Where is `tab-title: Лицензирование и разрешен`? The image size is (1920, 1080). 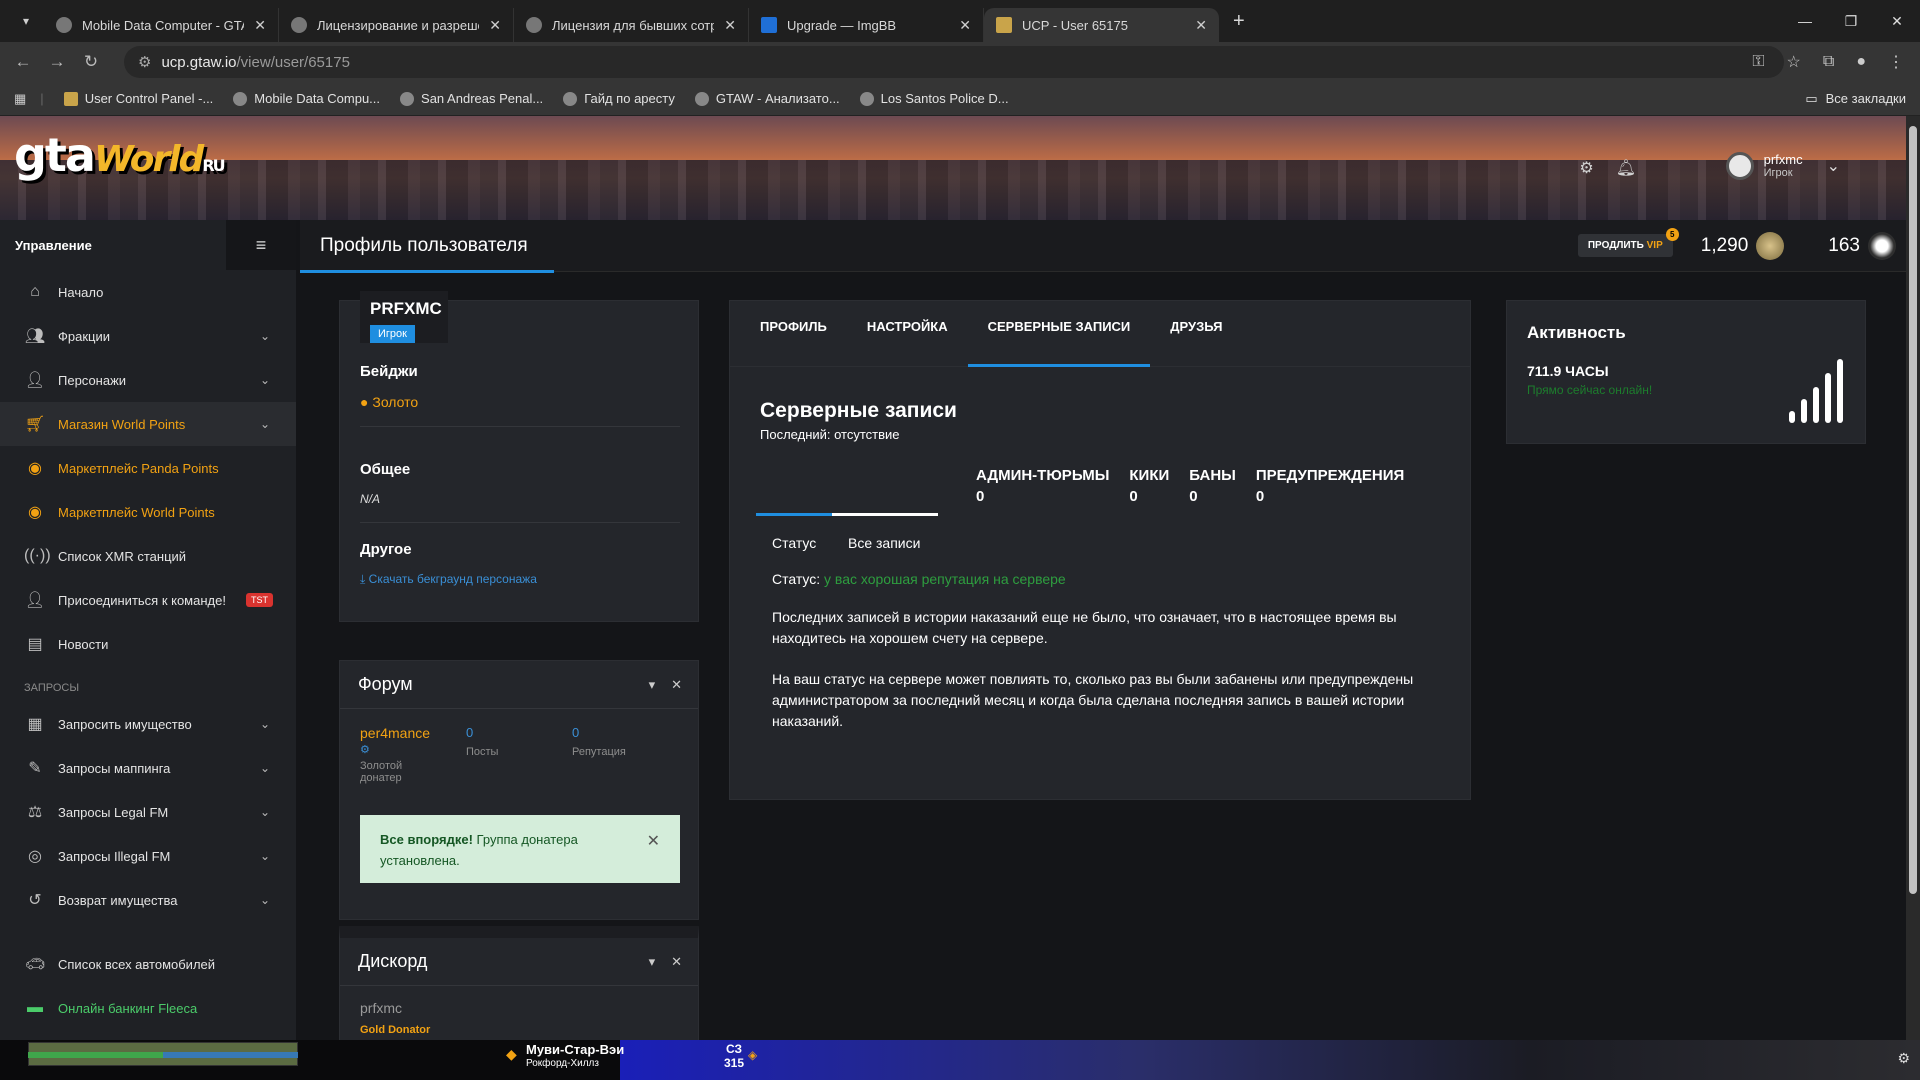 tab-title: Лицензирование и разрешен is located at coordinates (398, 25).